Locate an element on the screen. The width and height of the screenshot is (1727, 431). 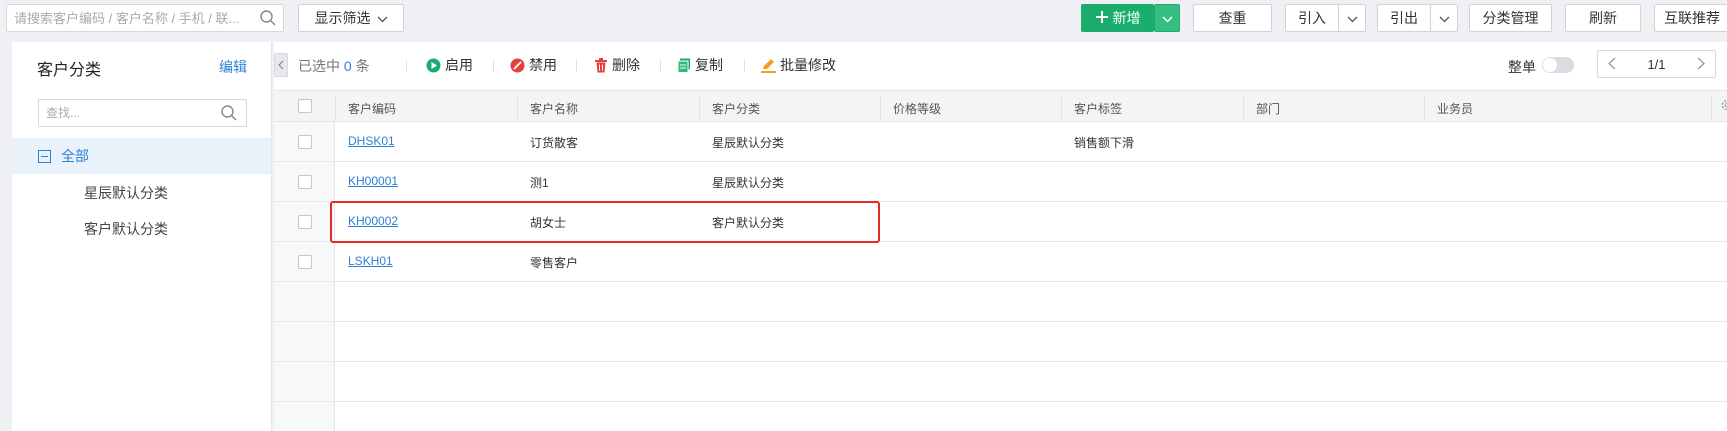
export-dropdown-button is located at coordinates (1444, 18).